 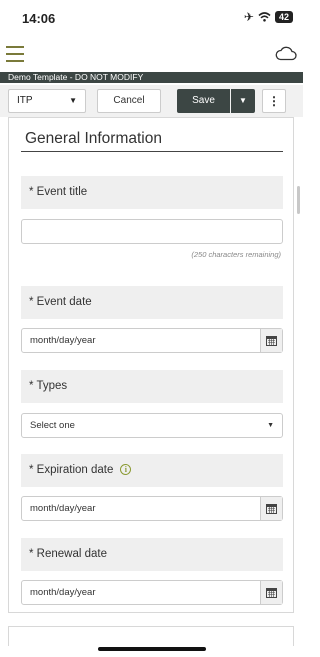 I want to click on next-section-card, so click(x=151, y=636).